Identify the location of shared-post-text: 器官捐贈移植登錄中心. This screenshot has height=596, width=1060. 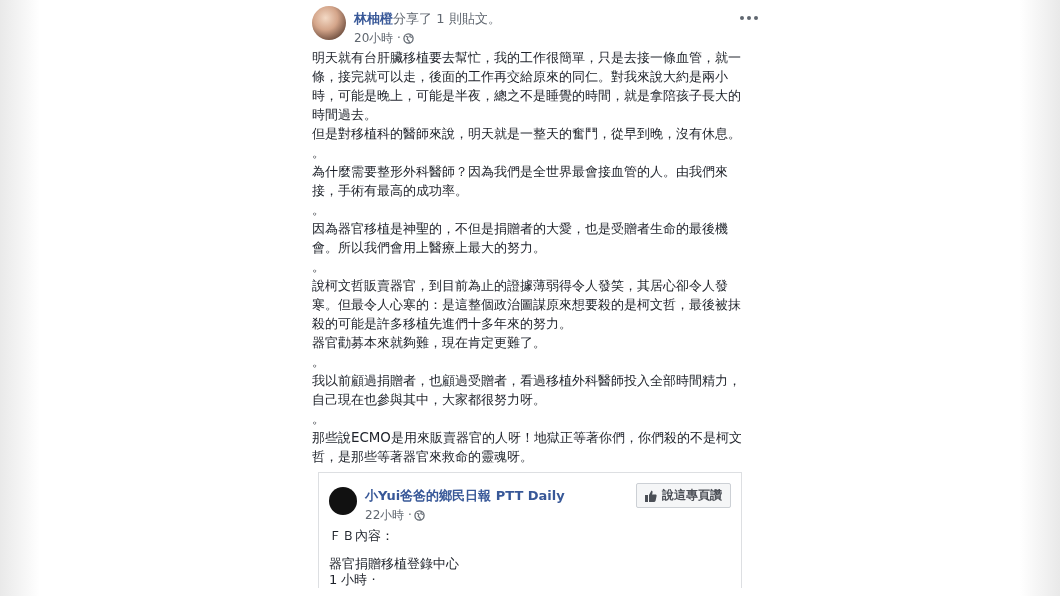
(394, 564).